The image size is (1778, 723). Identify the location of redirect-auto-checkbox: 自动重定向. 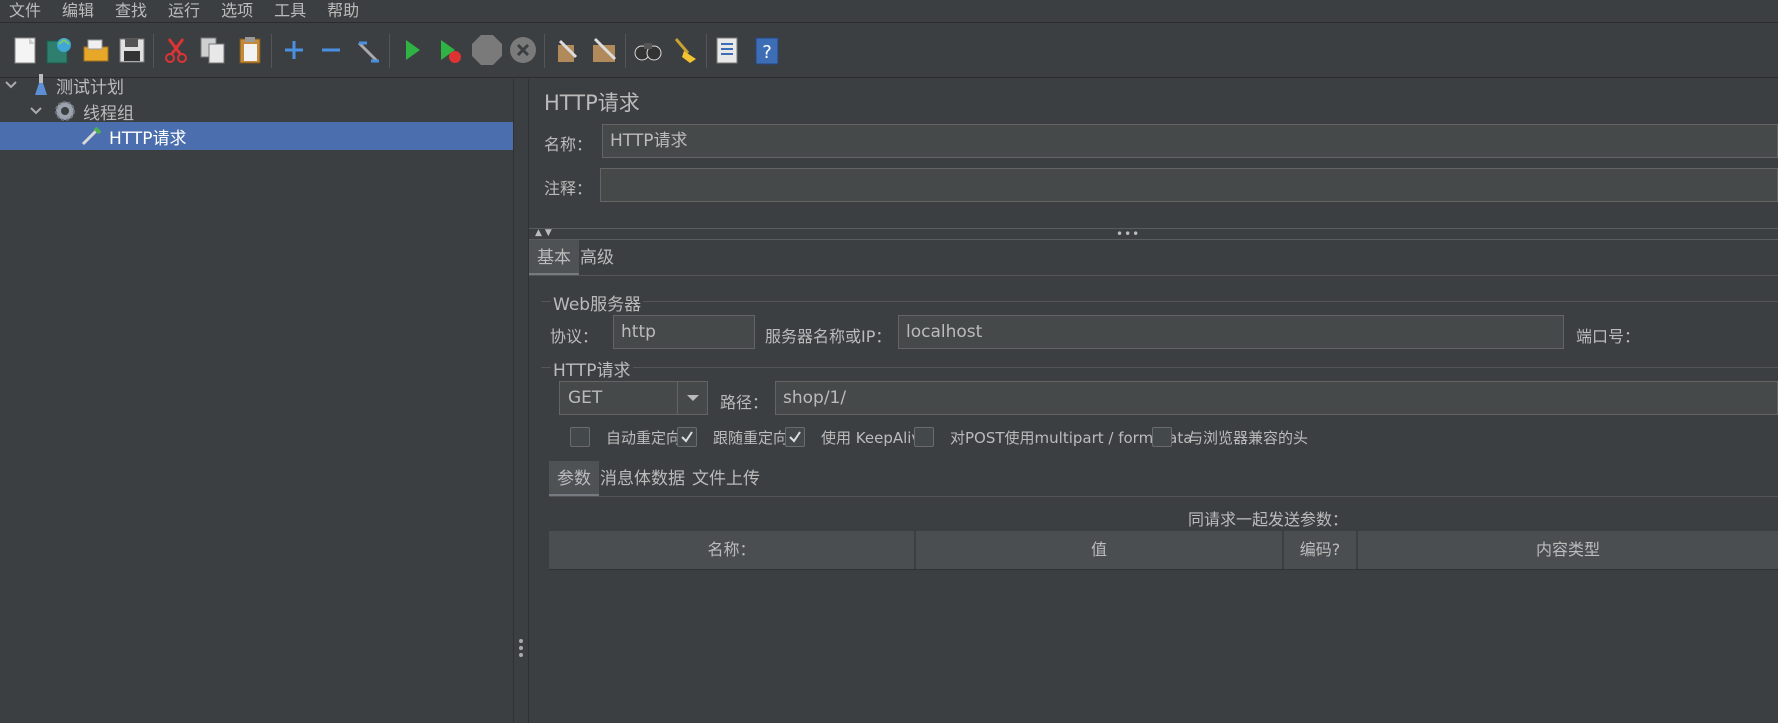
(625, 437).